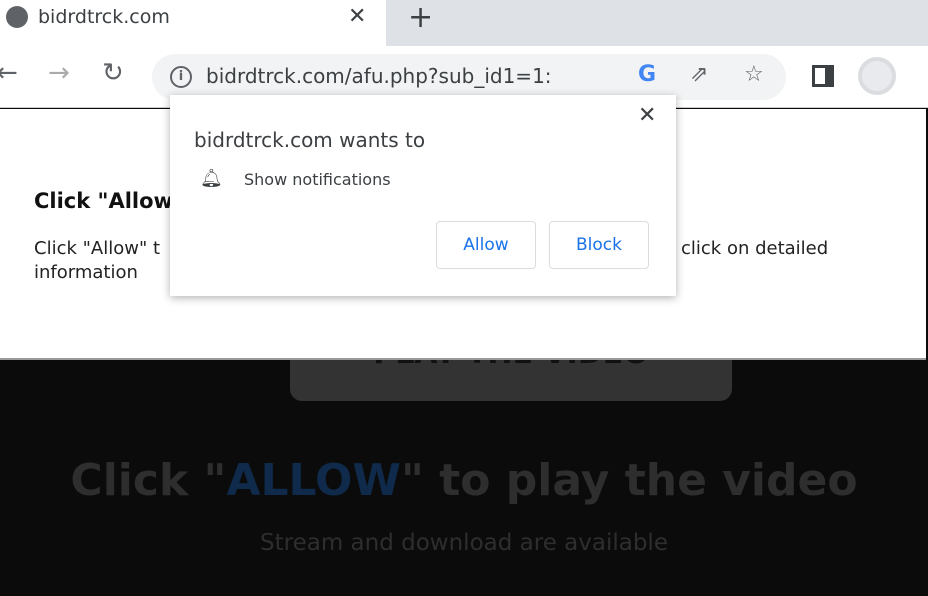  Describe the element at coordinates (647, 115) in the screenshot. I see `popup-close-button: ✕` at that location.